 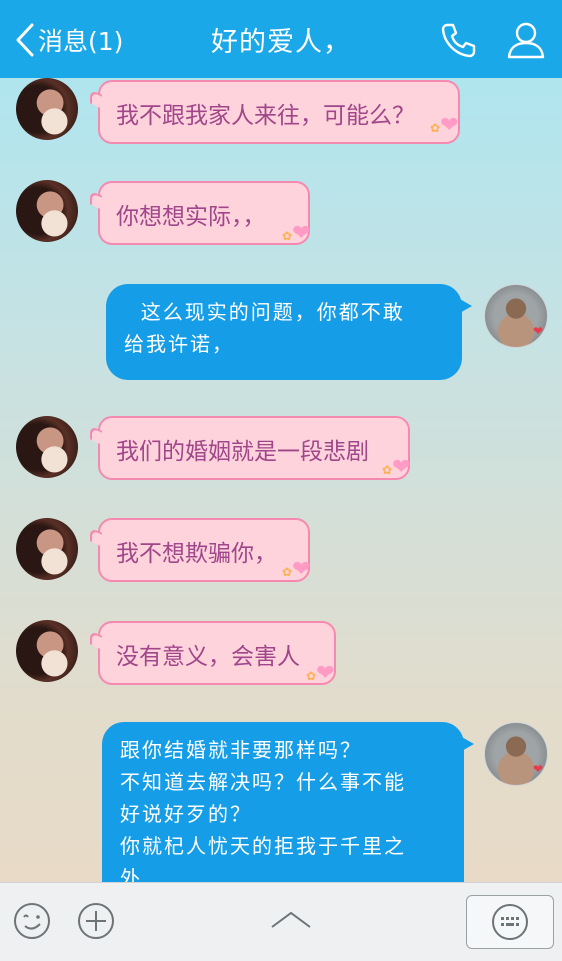 I want to click on plus-icon, so click(x=96, y=921).